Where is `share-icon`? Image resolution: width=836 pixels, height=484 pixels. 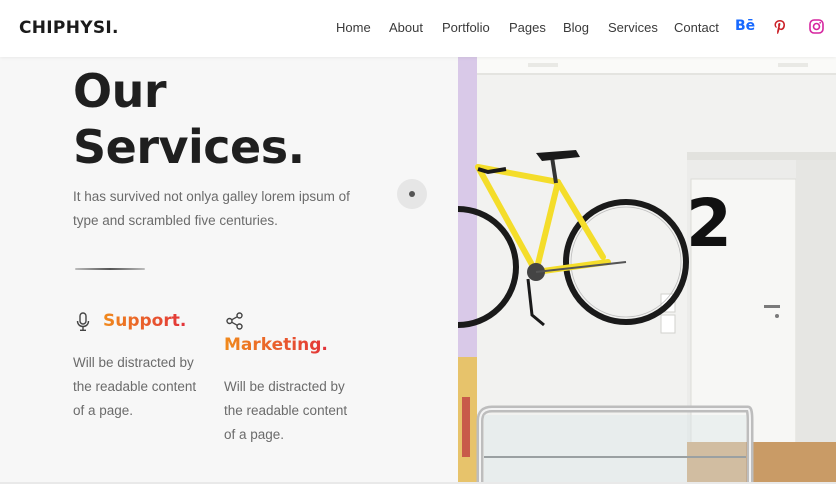 share-icon is located at coordinates (235, 323).